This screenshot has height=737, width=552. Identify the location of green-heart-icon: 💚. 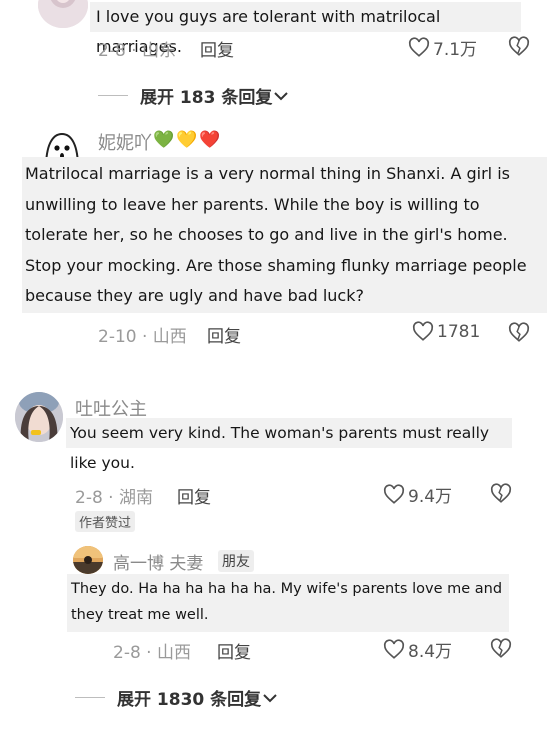
(164, 140).